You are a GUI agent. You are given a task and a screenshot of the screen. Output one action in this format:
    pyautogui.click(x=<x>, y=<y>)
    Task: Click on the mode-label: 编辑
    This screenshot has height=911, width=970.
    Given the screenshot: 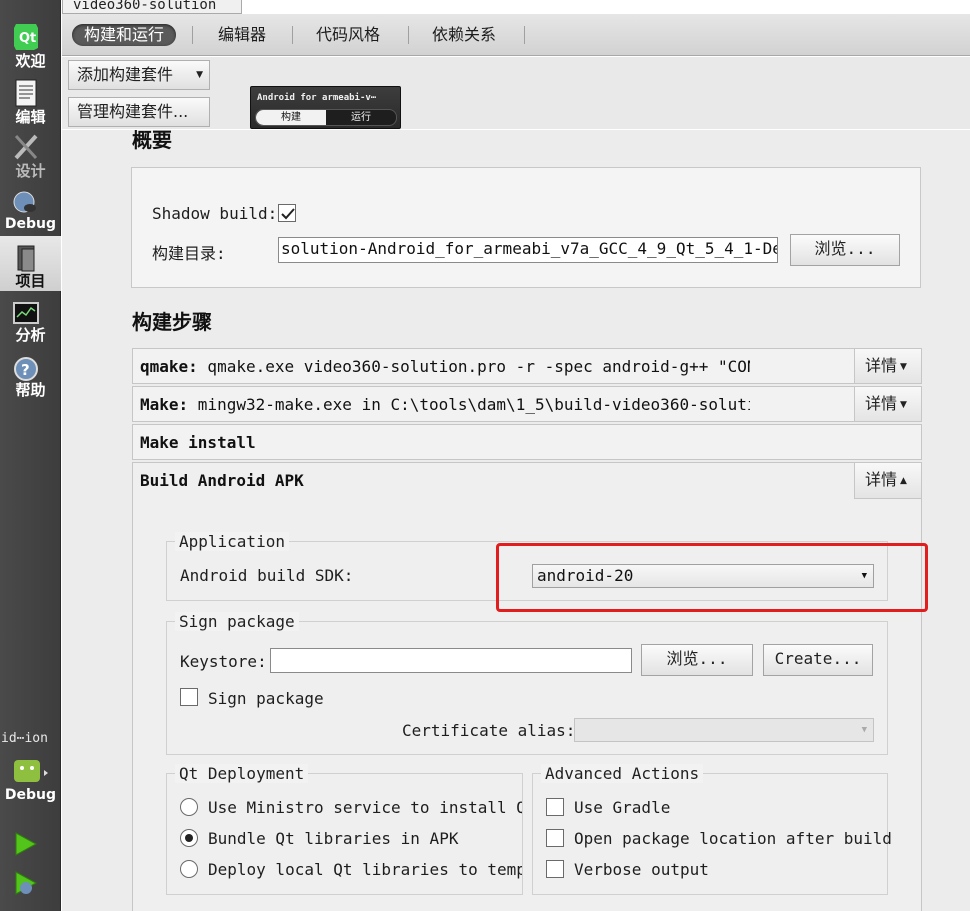 What is the action you would take?
    pyautogui.click(x=30, y=117)
    